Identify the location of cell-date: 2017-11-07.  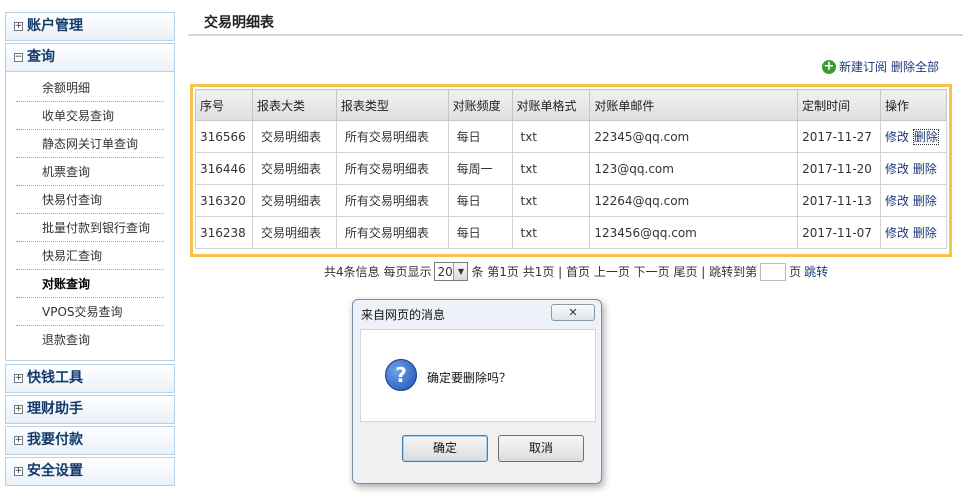
(839, 232).